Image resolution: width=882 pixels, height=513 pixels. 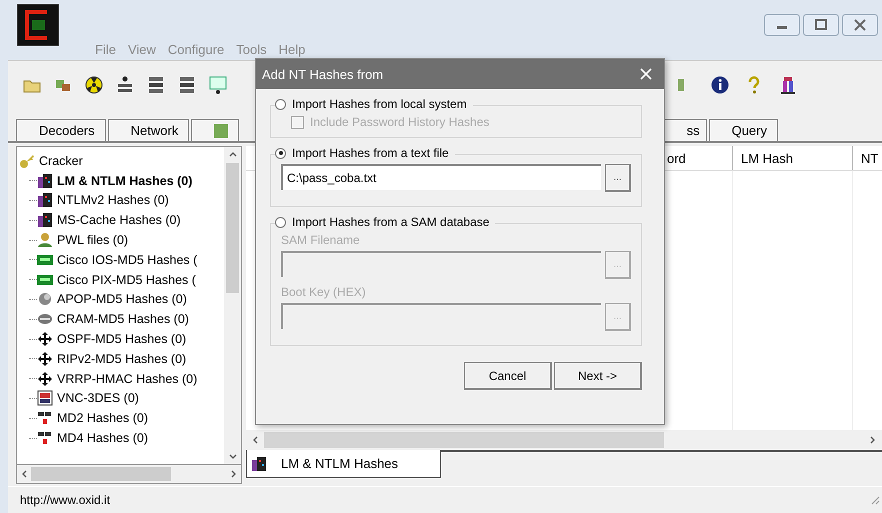 What do you see at coordinates (119, 220) in the screenshot?
I see `tree-item: MS-Cache Hashes (0)` at bounding box center [119, 220].